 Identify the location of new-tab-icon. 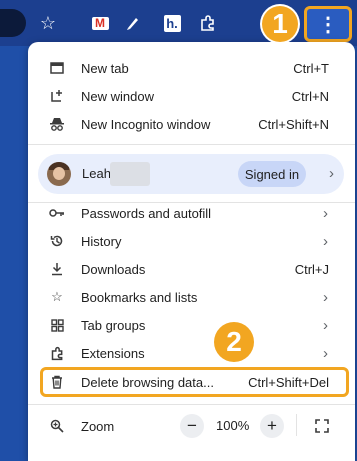
(57, 68).